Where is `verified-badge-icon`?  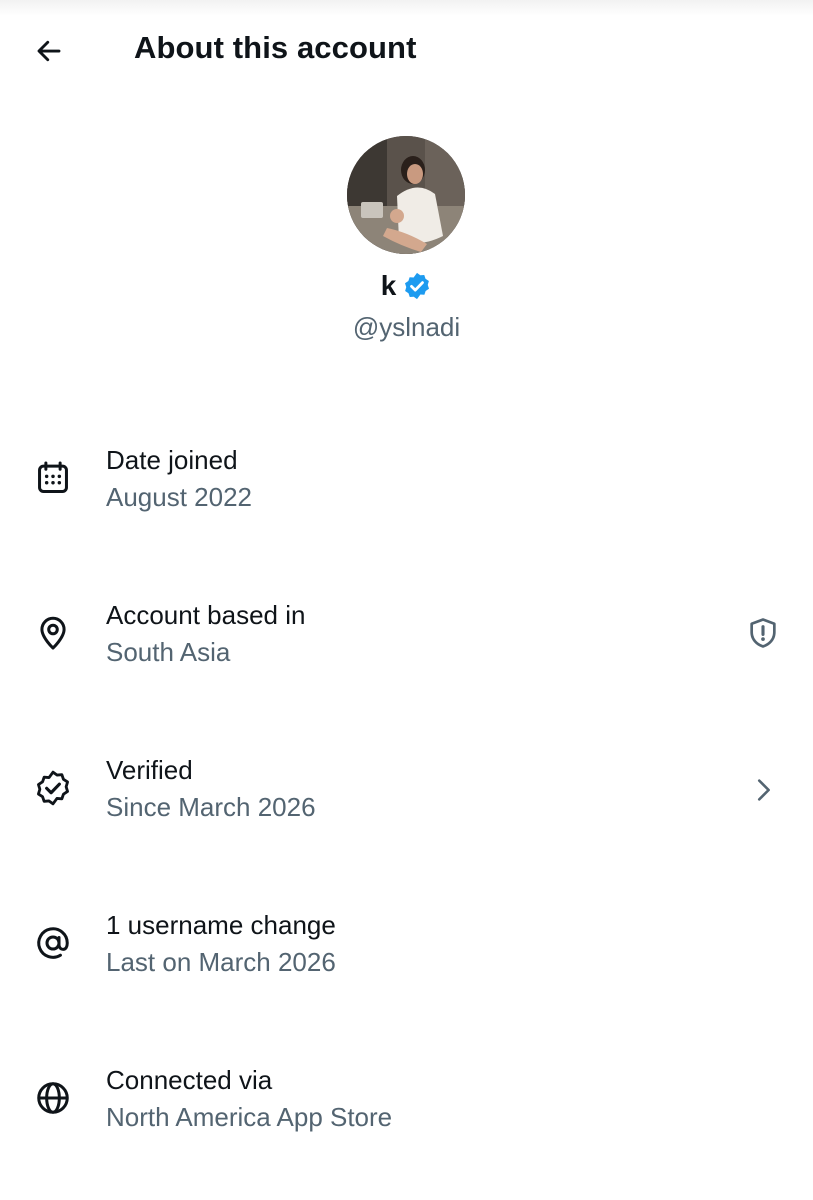 verified-badge-icon is located at coordinates (417, 286).